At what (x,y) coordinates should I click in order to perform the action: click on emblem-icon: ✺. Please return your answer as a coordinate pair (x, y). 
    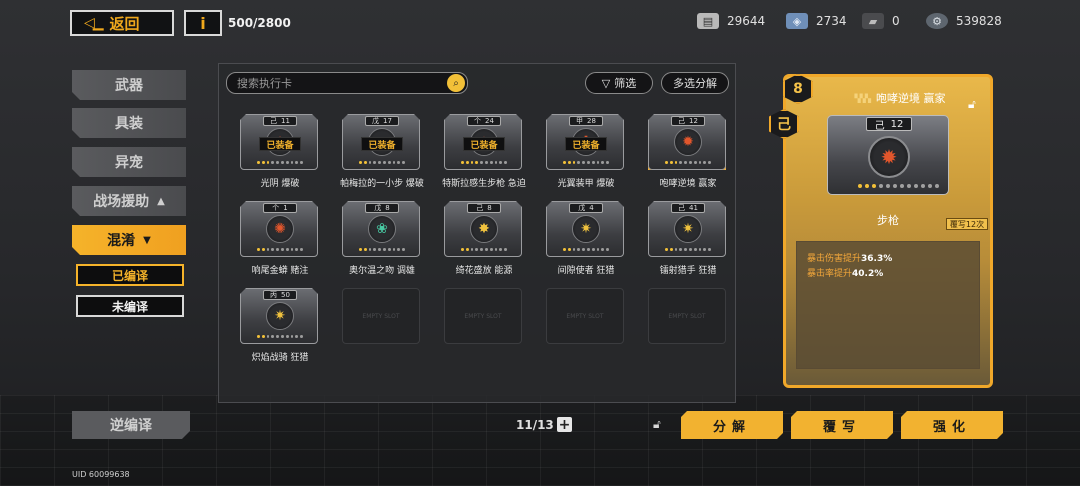
    Looking at the image, I should click on (280, 229).